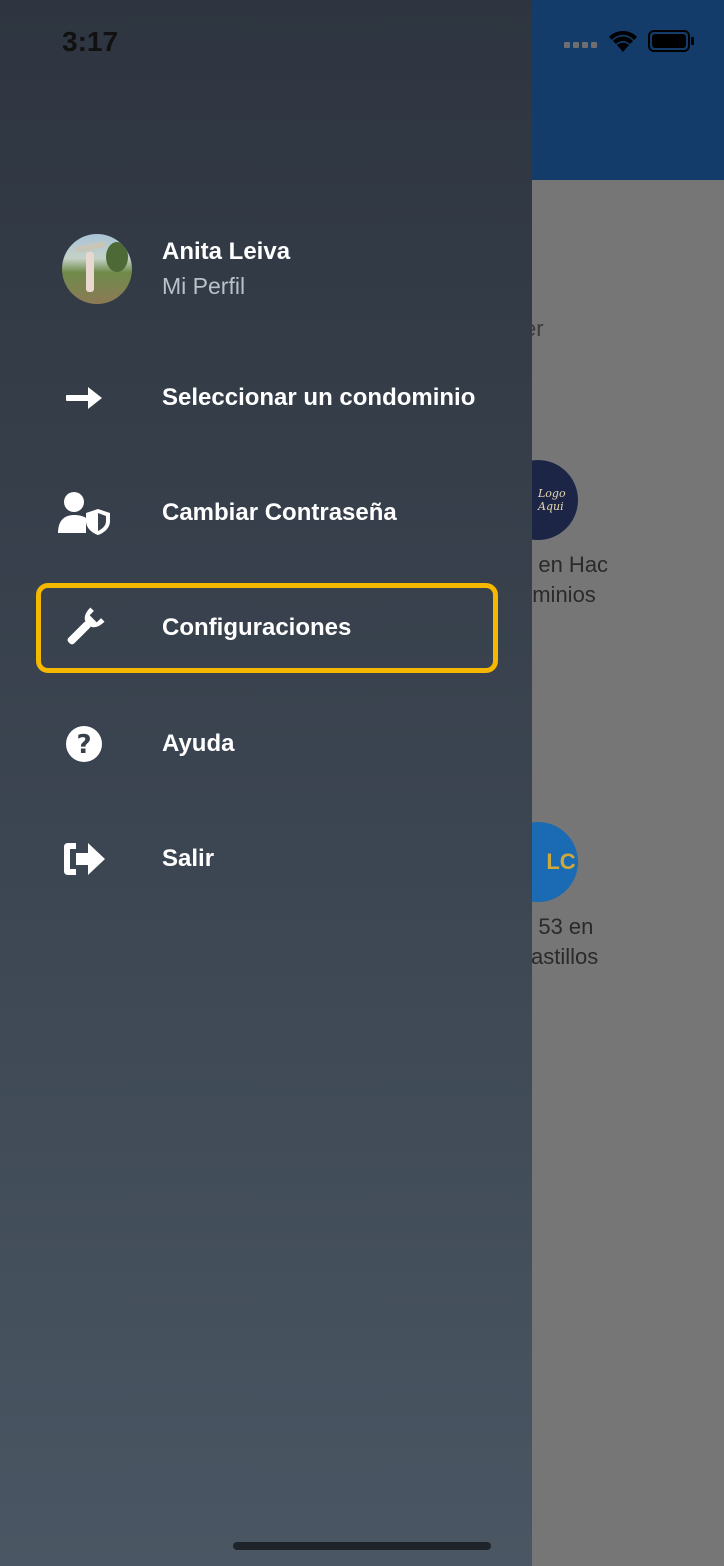 The height and width of the screenshot is (1566, 724). I want to click on wrench-icon, so click(84, 628).